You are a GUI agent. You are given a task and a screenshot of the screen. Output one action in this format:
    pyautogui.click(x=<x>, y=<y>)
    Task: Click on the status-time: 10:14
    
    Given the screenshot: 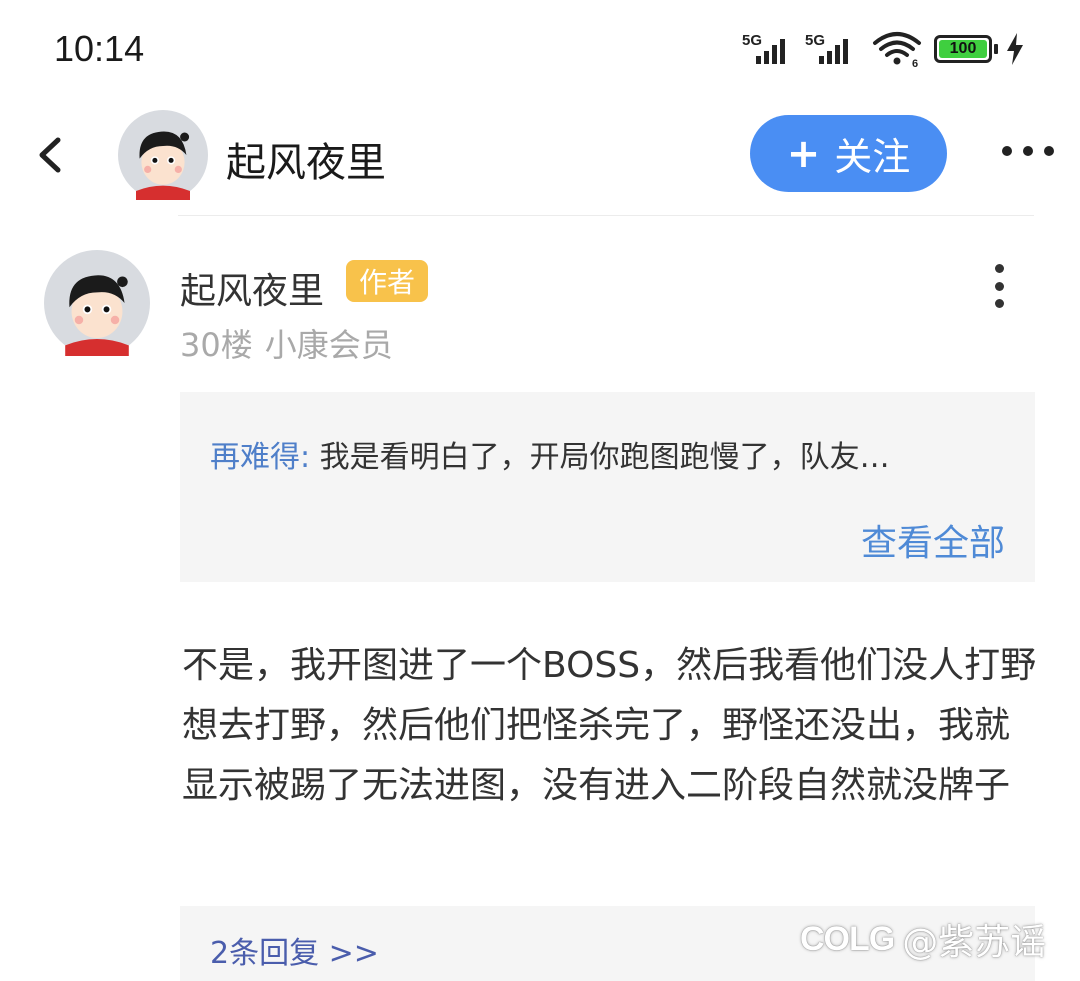 What is the action you would take?
    pyautogui.click(x=99, y=48)
    